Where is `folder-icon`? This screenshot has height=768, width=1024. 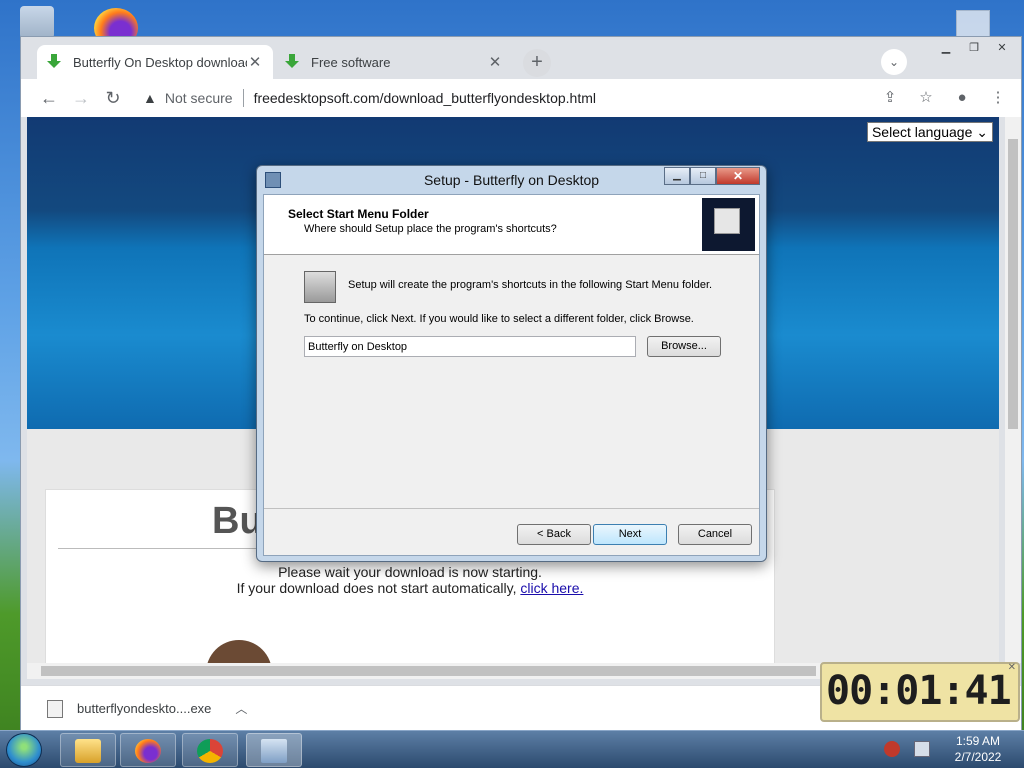
folder-icon is located at coordinates (88, 751).